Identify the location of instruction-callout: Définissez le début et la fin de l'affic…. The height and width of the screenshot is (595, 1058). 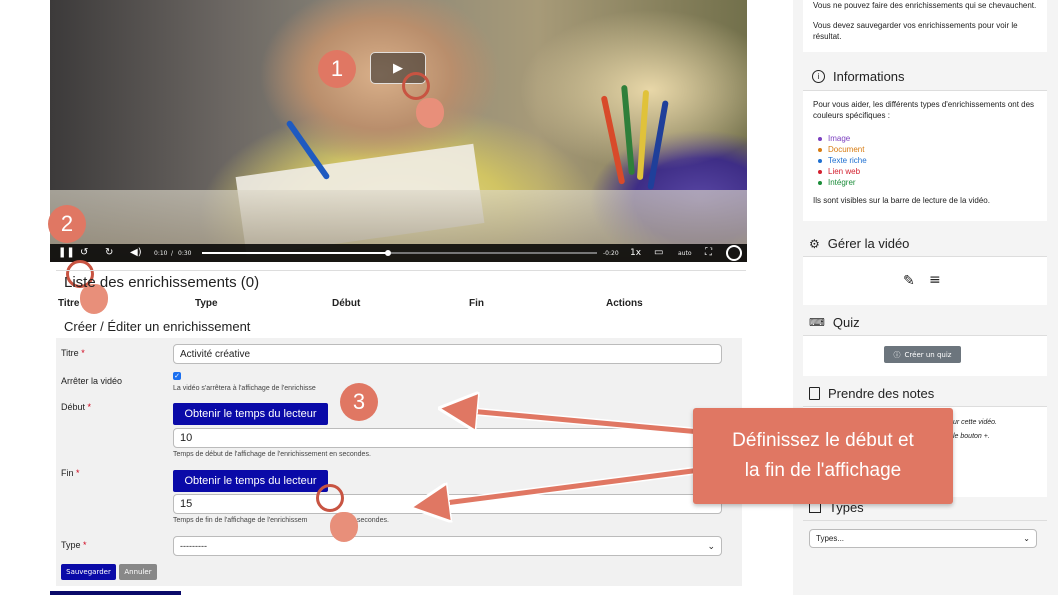
(823, 456).